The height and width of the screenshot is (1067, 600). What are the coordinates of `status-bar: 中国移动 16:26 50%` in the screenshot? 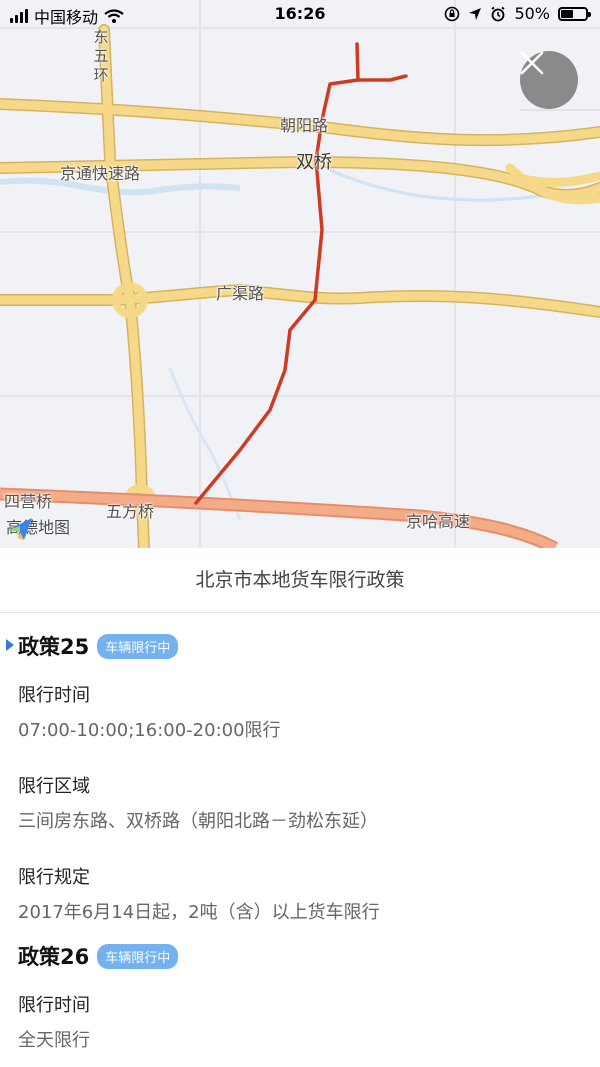 It's located at (300, 15).